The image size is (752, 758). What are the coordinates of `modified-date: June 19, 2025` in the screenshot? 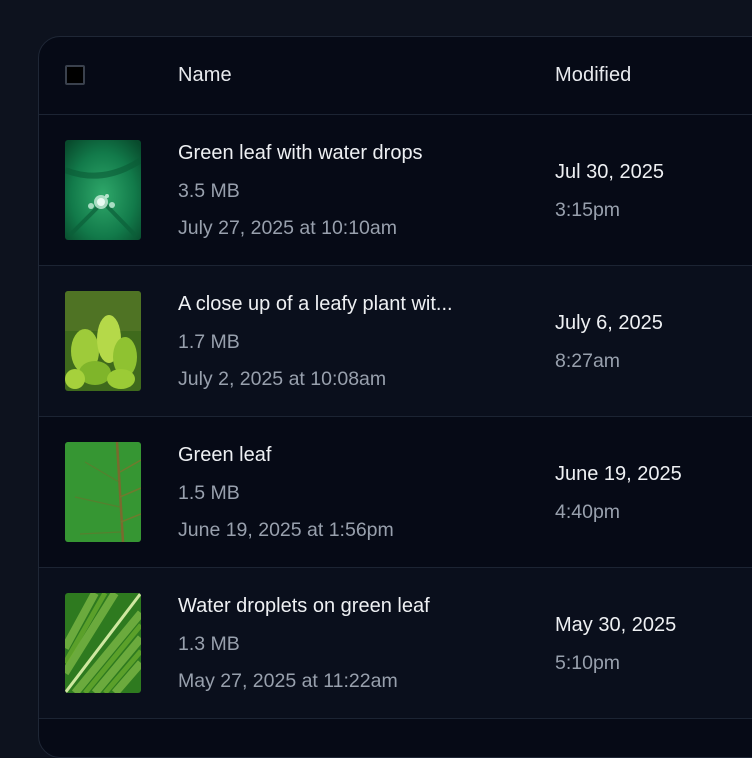 It's located at (618, 474).